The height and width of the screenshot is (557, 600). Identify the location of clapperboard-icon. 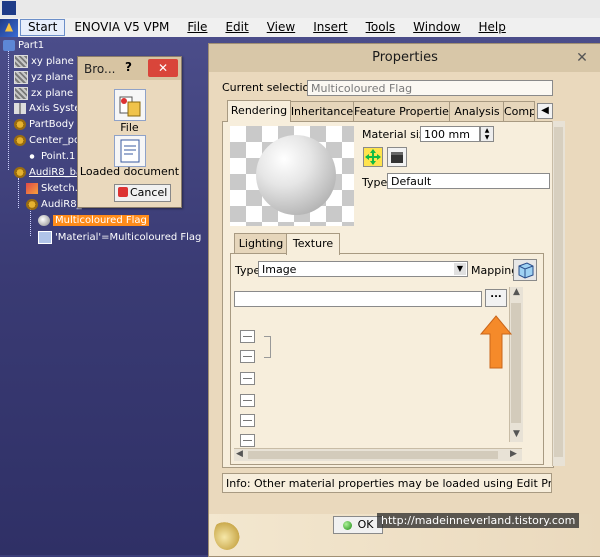
(397, 157).